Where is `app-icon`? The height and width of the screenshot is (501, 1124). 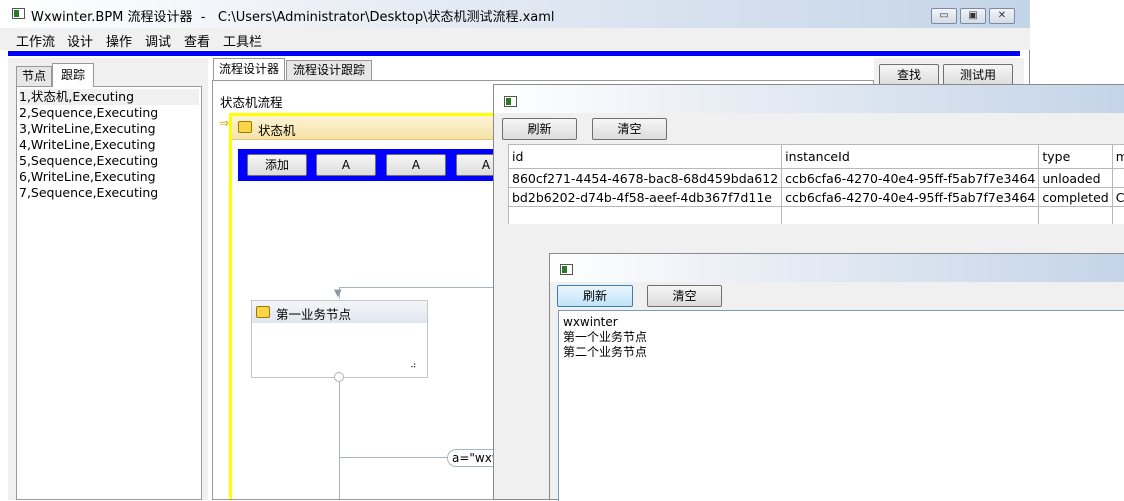 app-icon is located at coordinates (18, 13).